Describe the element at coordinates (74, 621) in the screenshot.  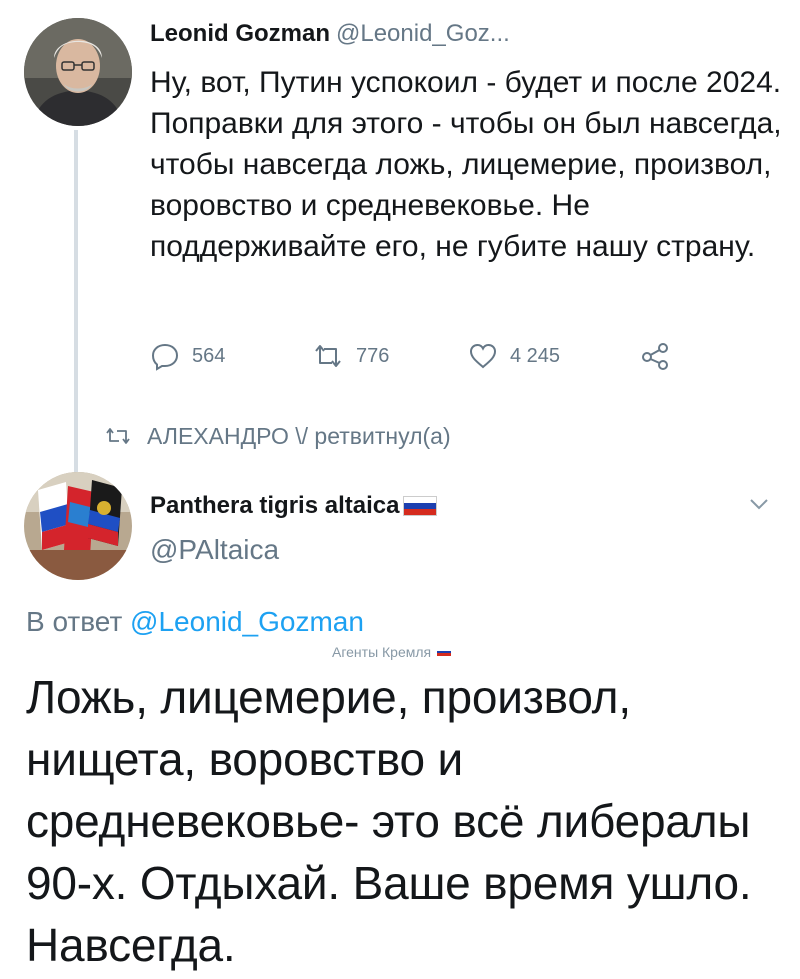
I see `reply-prefix: В ответ` at that location.